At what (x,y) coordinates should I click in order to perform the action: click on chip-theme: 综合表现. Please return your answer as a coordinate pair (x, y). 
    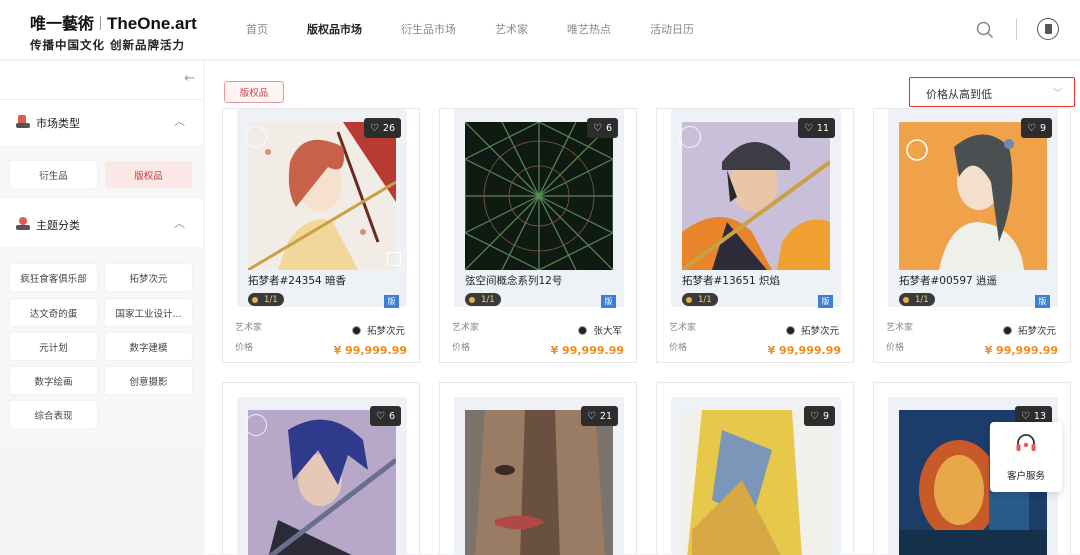
    Looking at the image, I should click on (53, 414).